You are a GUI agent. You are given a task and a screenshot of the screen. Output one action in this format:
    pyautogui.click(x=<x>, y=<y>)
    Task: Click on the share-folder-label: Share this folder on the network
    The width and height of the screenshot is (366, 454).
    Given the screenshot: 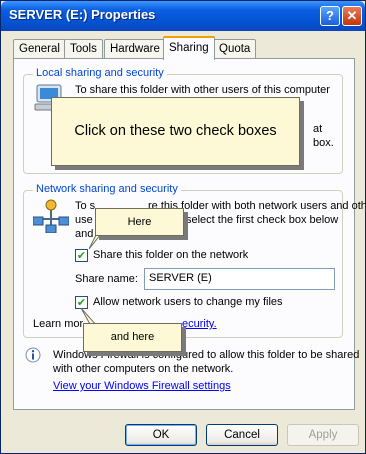 What is the action you would take?
    pyautogui.click(x=170, y=255)
    